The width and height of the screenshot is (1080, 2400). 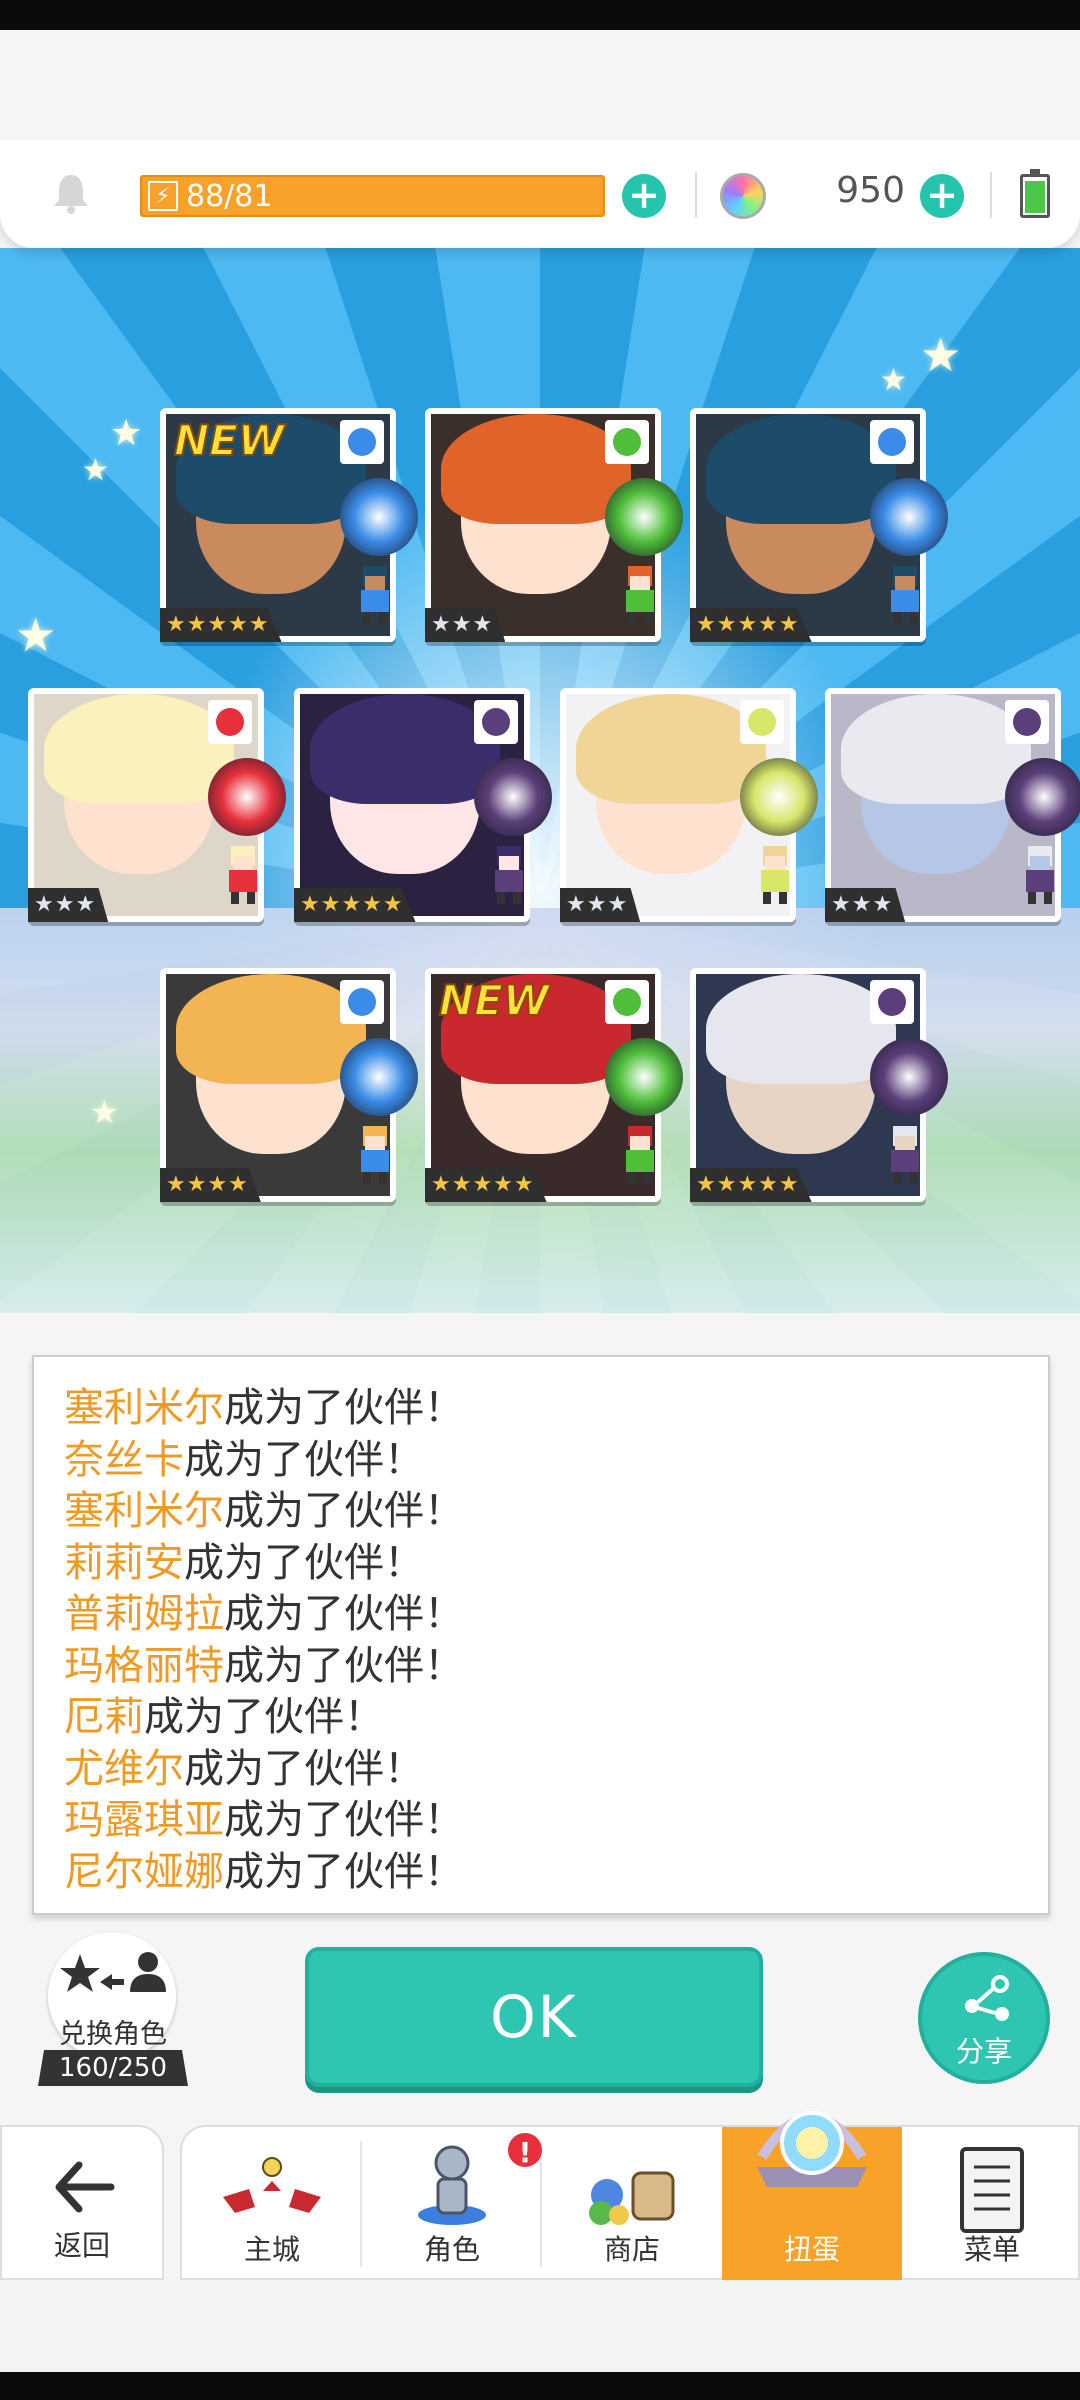 I want to click on gacha-orb-icon, so click(x=812, y=2149).